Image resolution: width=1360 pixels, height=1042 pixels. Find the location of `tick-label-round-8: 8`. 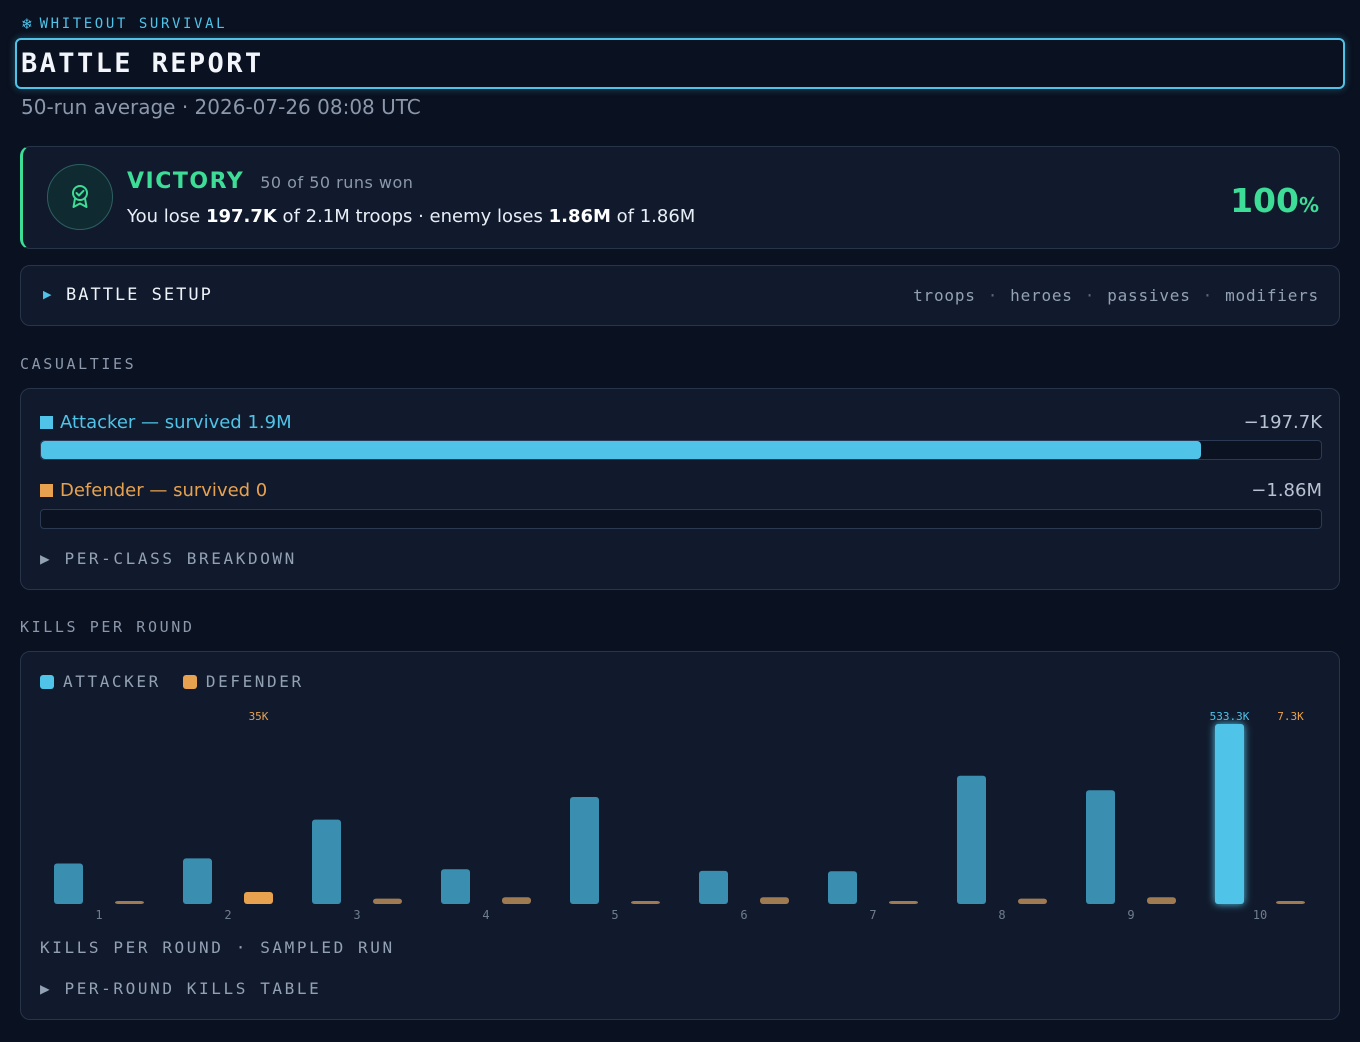

tick-label-round-8: 8 is located at coordinates (1001, 915).